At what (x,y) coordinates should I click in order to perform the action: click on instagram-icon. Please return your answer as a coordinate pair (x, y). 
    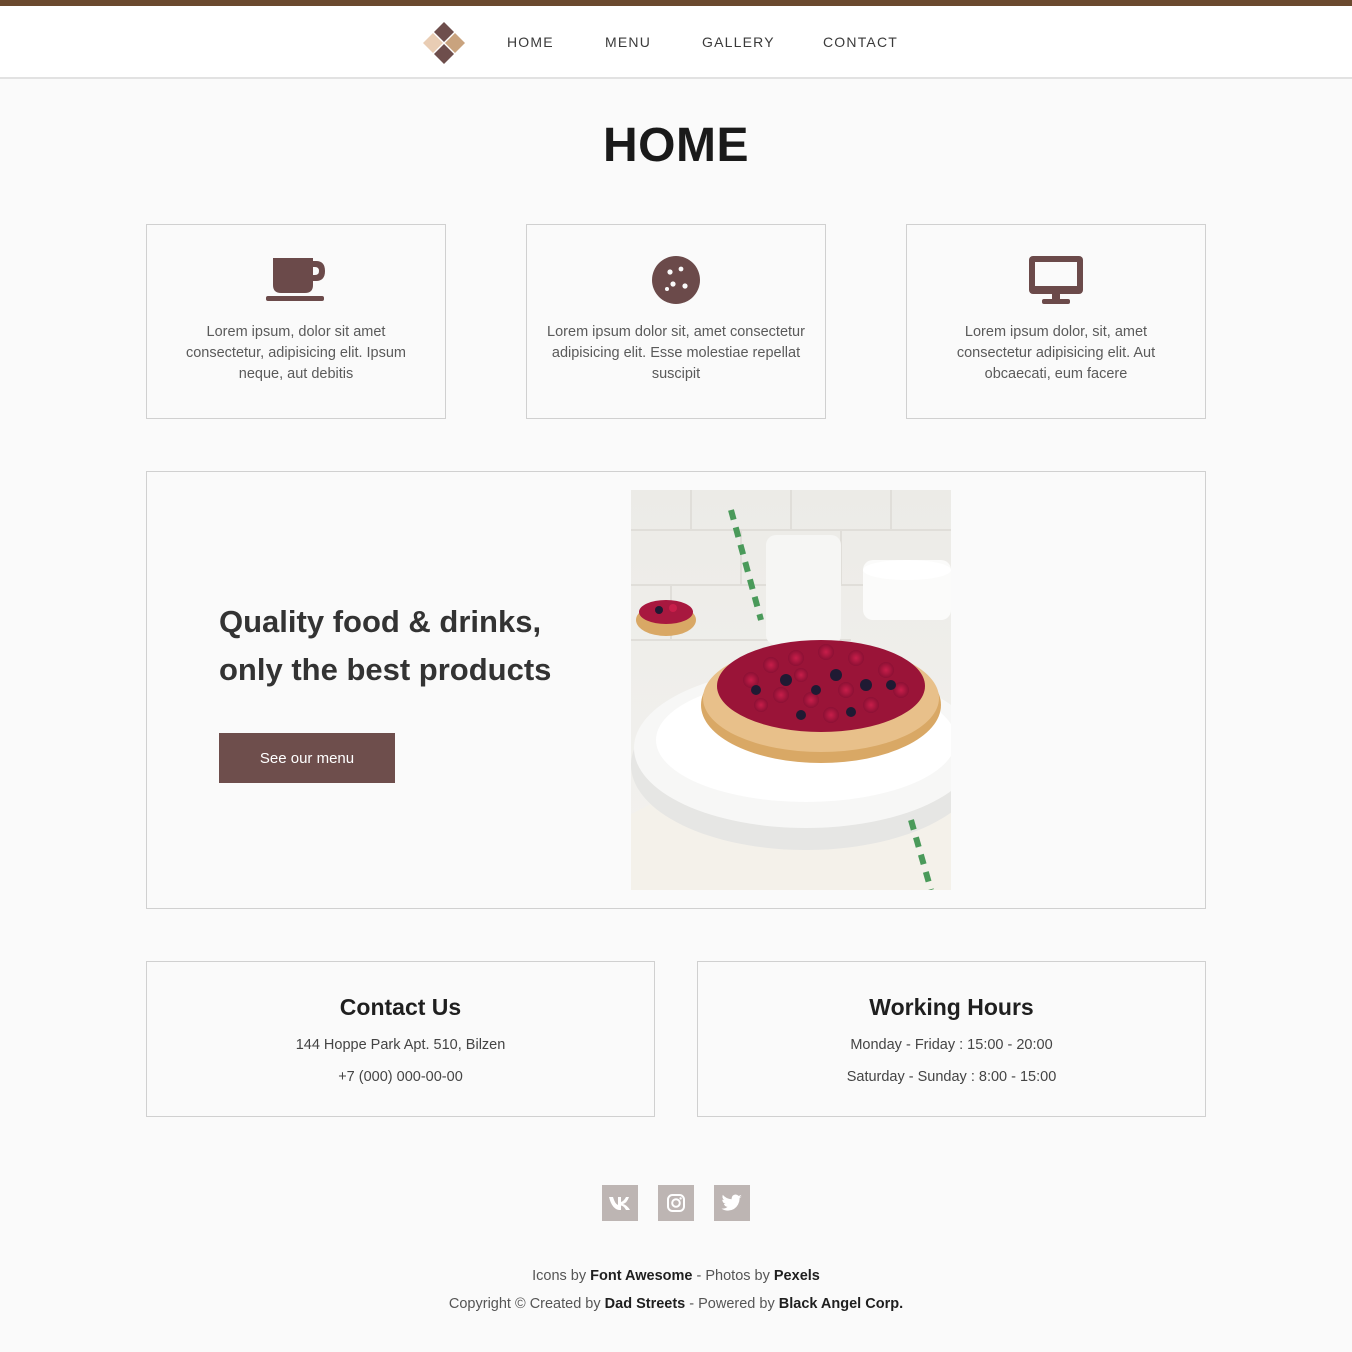
    Looking at the image, I should click on (676, 1203).